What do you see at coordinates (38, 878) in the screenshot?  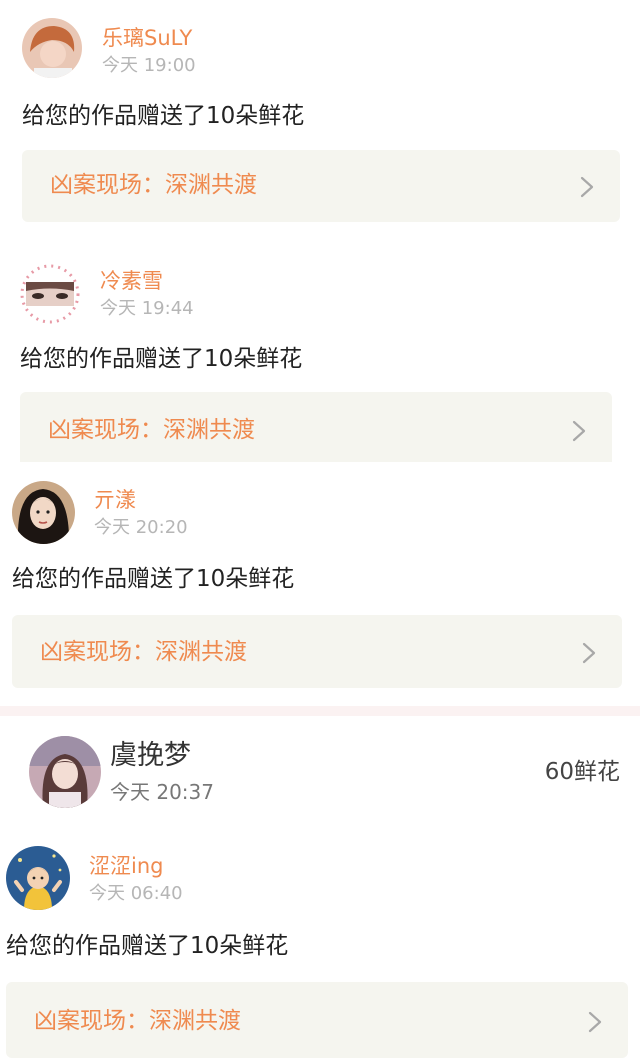 I see `avatar` at bounding box center [38, 878].